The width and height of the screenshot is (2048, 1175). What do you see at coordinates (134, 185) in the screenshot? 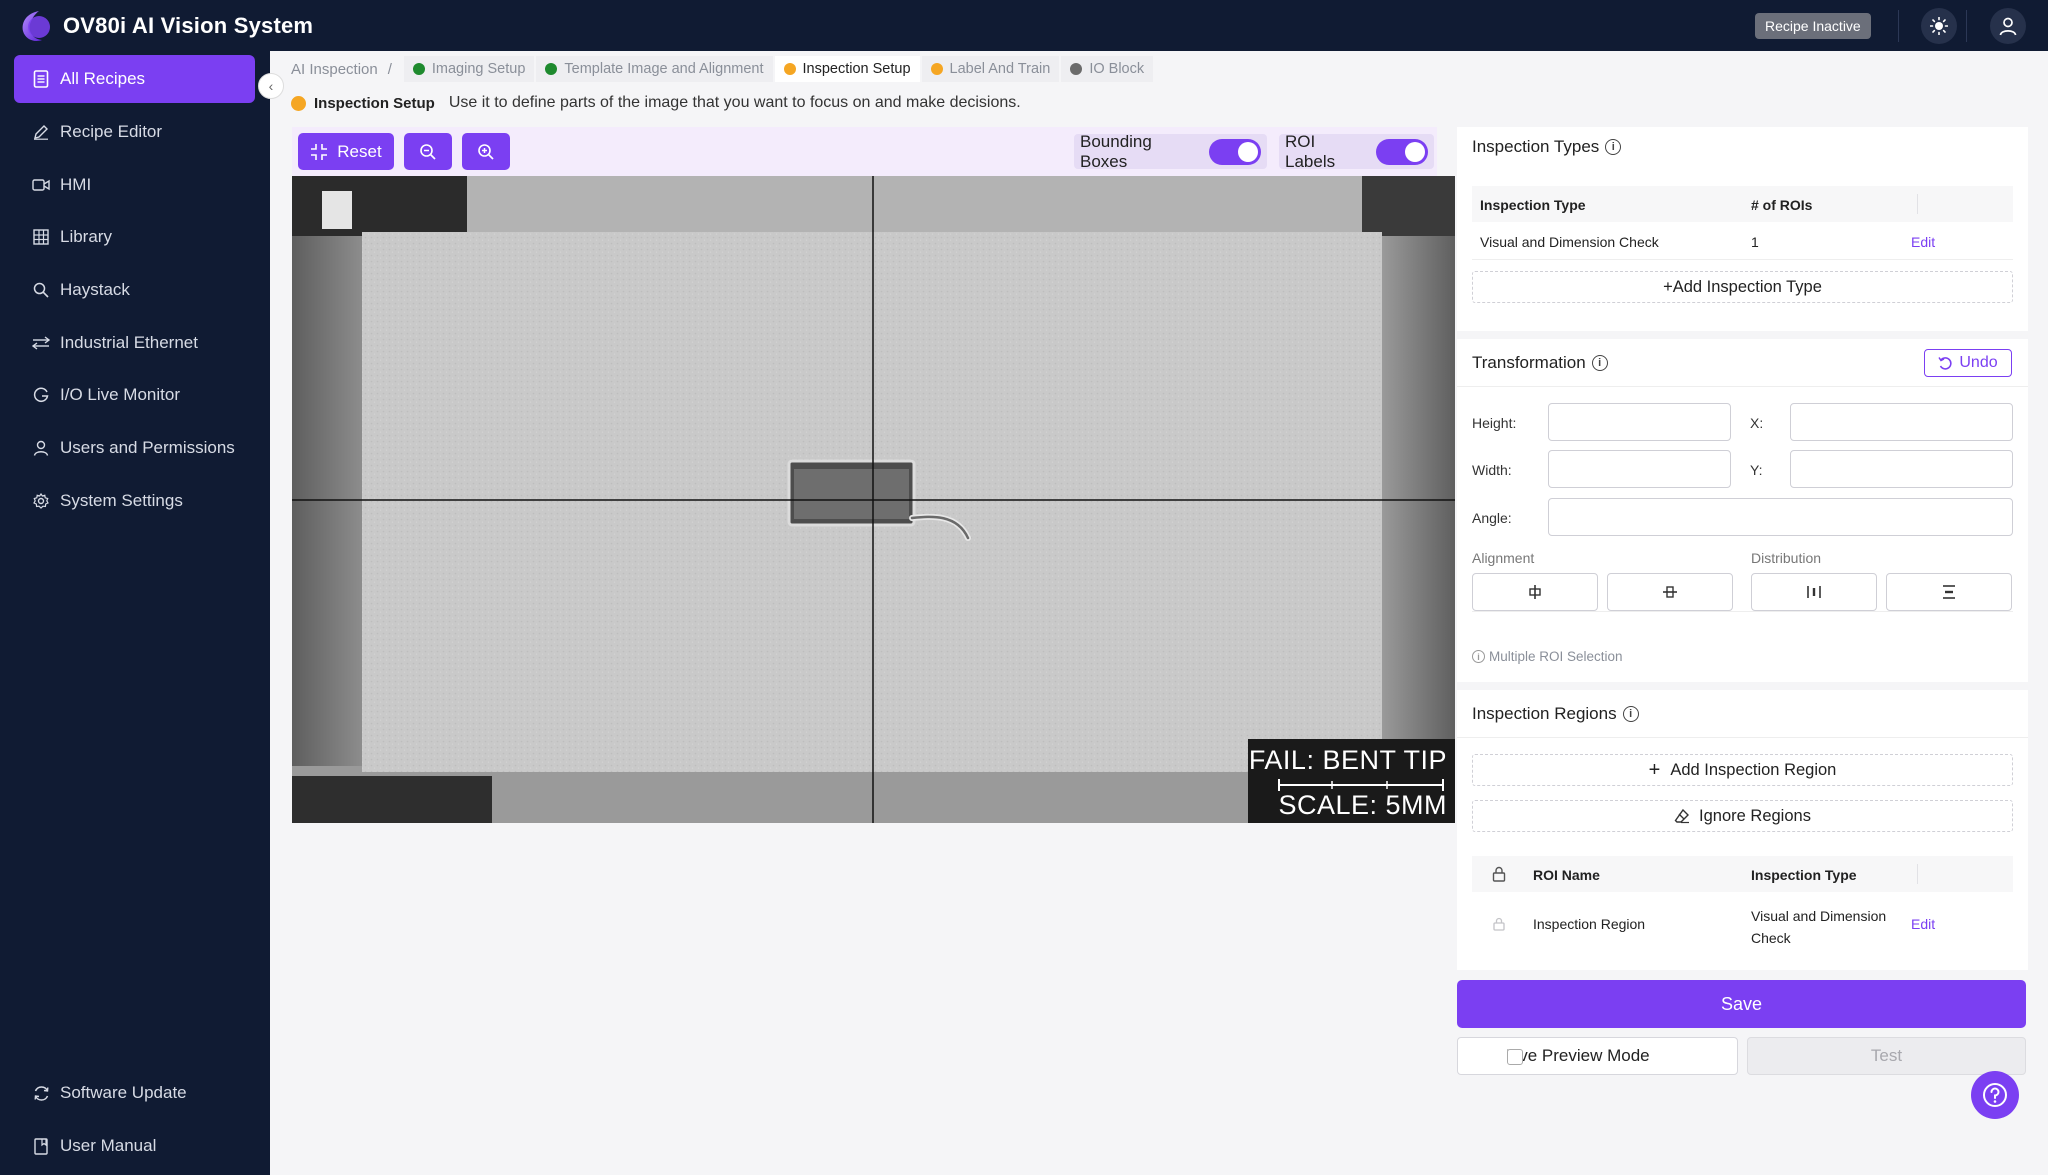
I see `sidebar-item-hmi: HMI` at bounding box center [134, 185].